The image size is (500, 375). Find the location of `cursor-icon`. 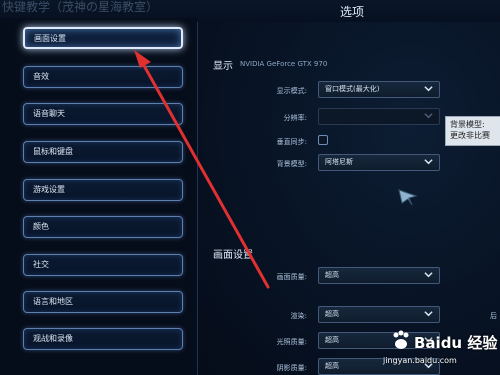

cursor-icon is located at coordinates (408, 197).